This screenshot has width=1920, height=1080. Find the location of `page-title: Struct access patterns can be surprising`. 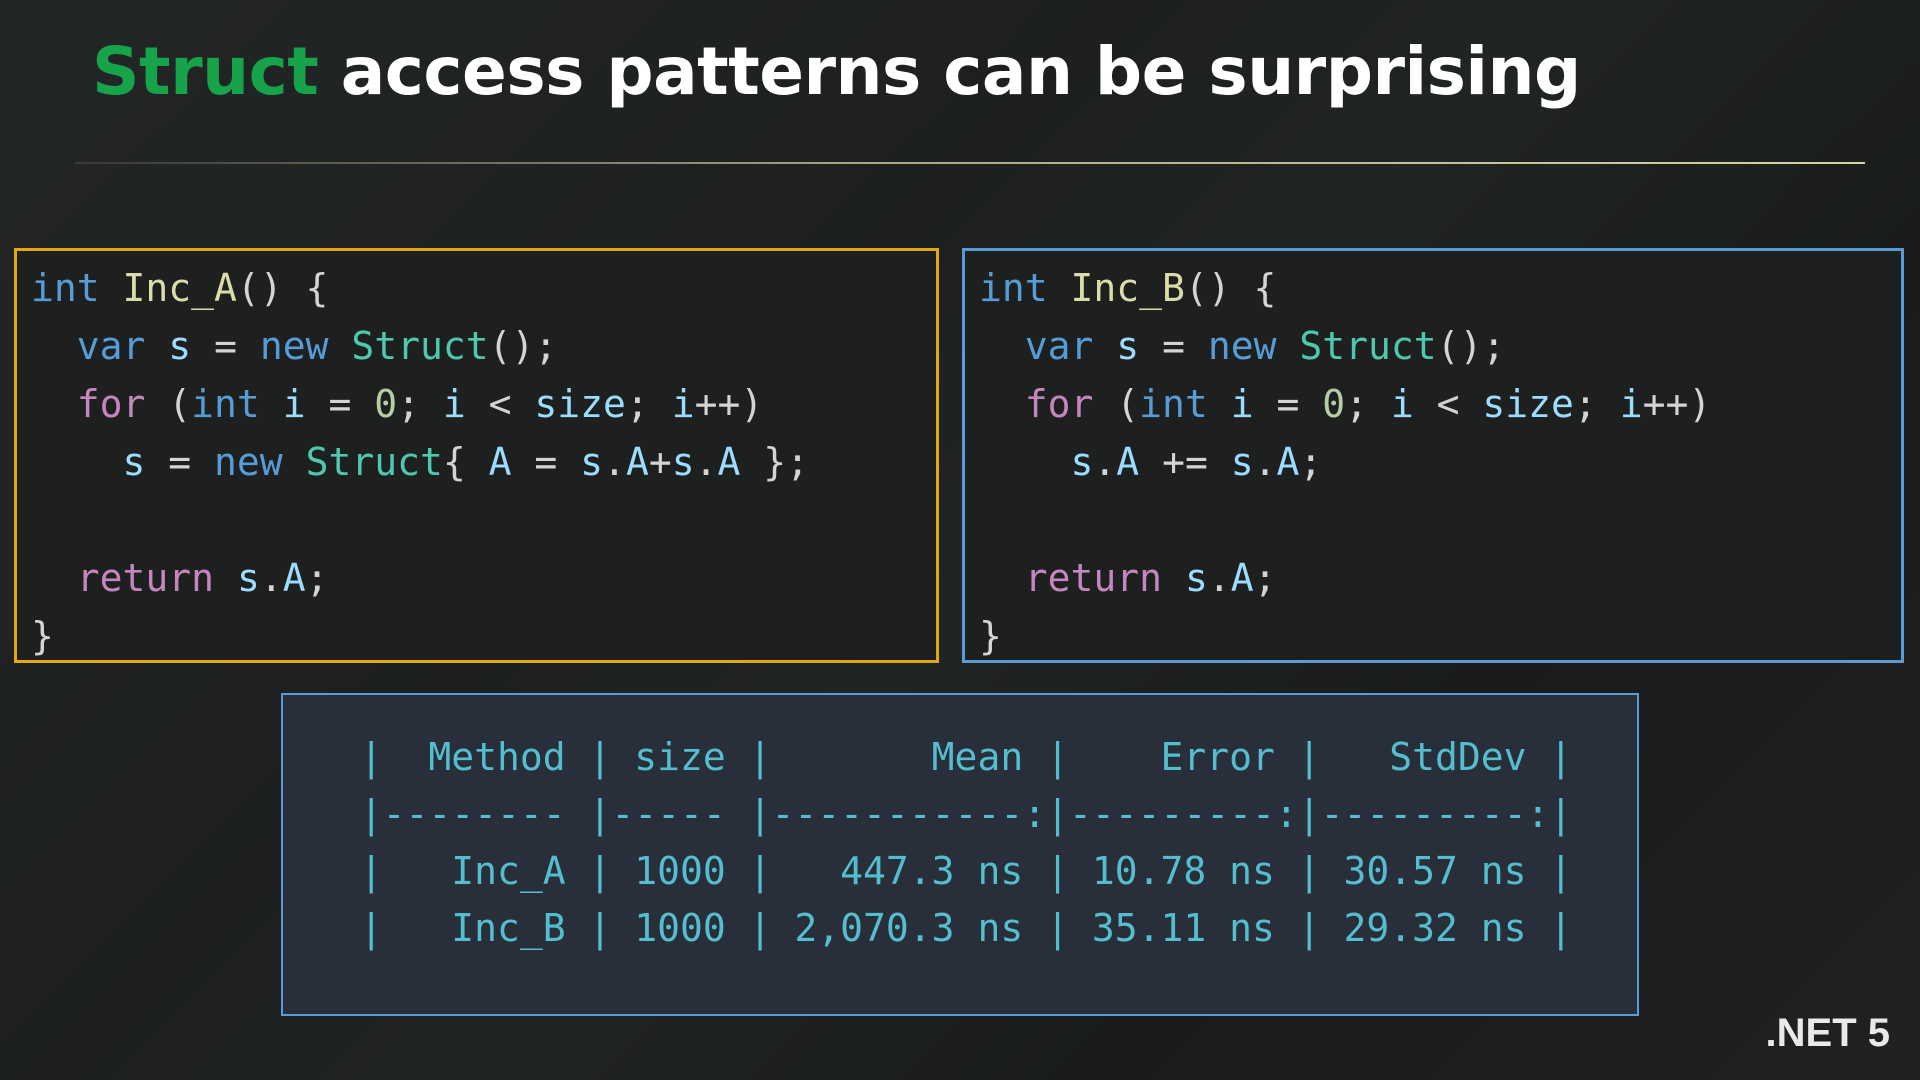

page-title: Struct access patterns can be surprising is located at coordinates (836, 72).